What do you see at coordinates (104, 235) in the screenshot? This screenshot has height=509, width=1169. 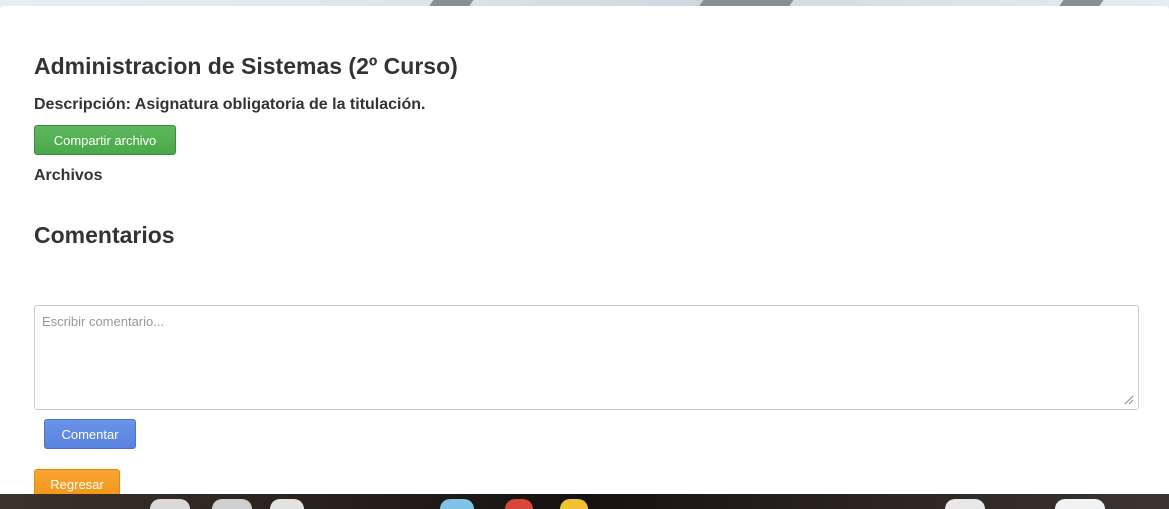 I see `comments-heading: Comentarios` at bounding box center [104, 235].